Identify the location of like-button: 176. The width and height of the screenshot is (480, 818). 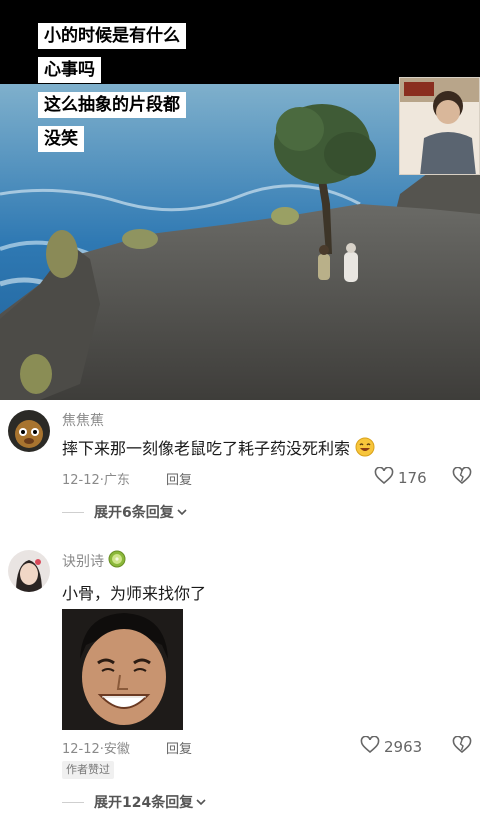
(400, 477).